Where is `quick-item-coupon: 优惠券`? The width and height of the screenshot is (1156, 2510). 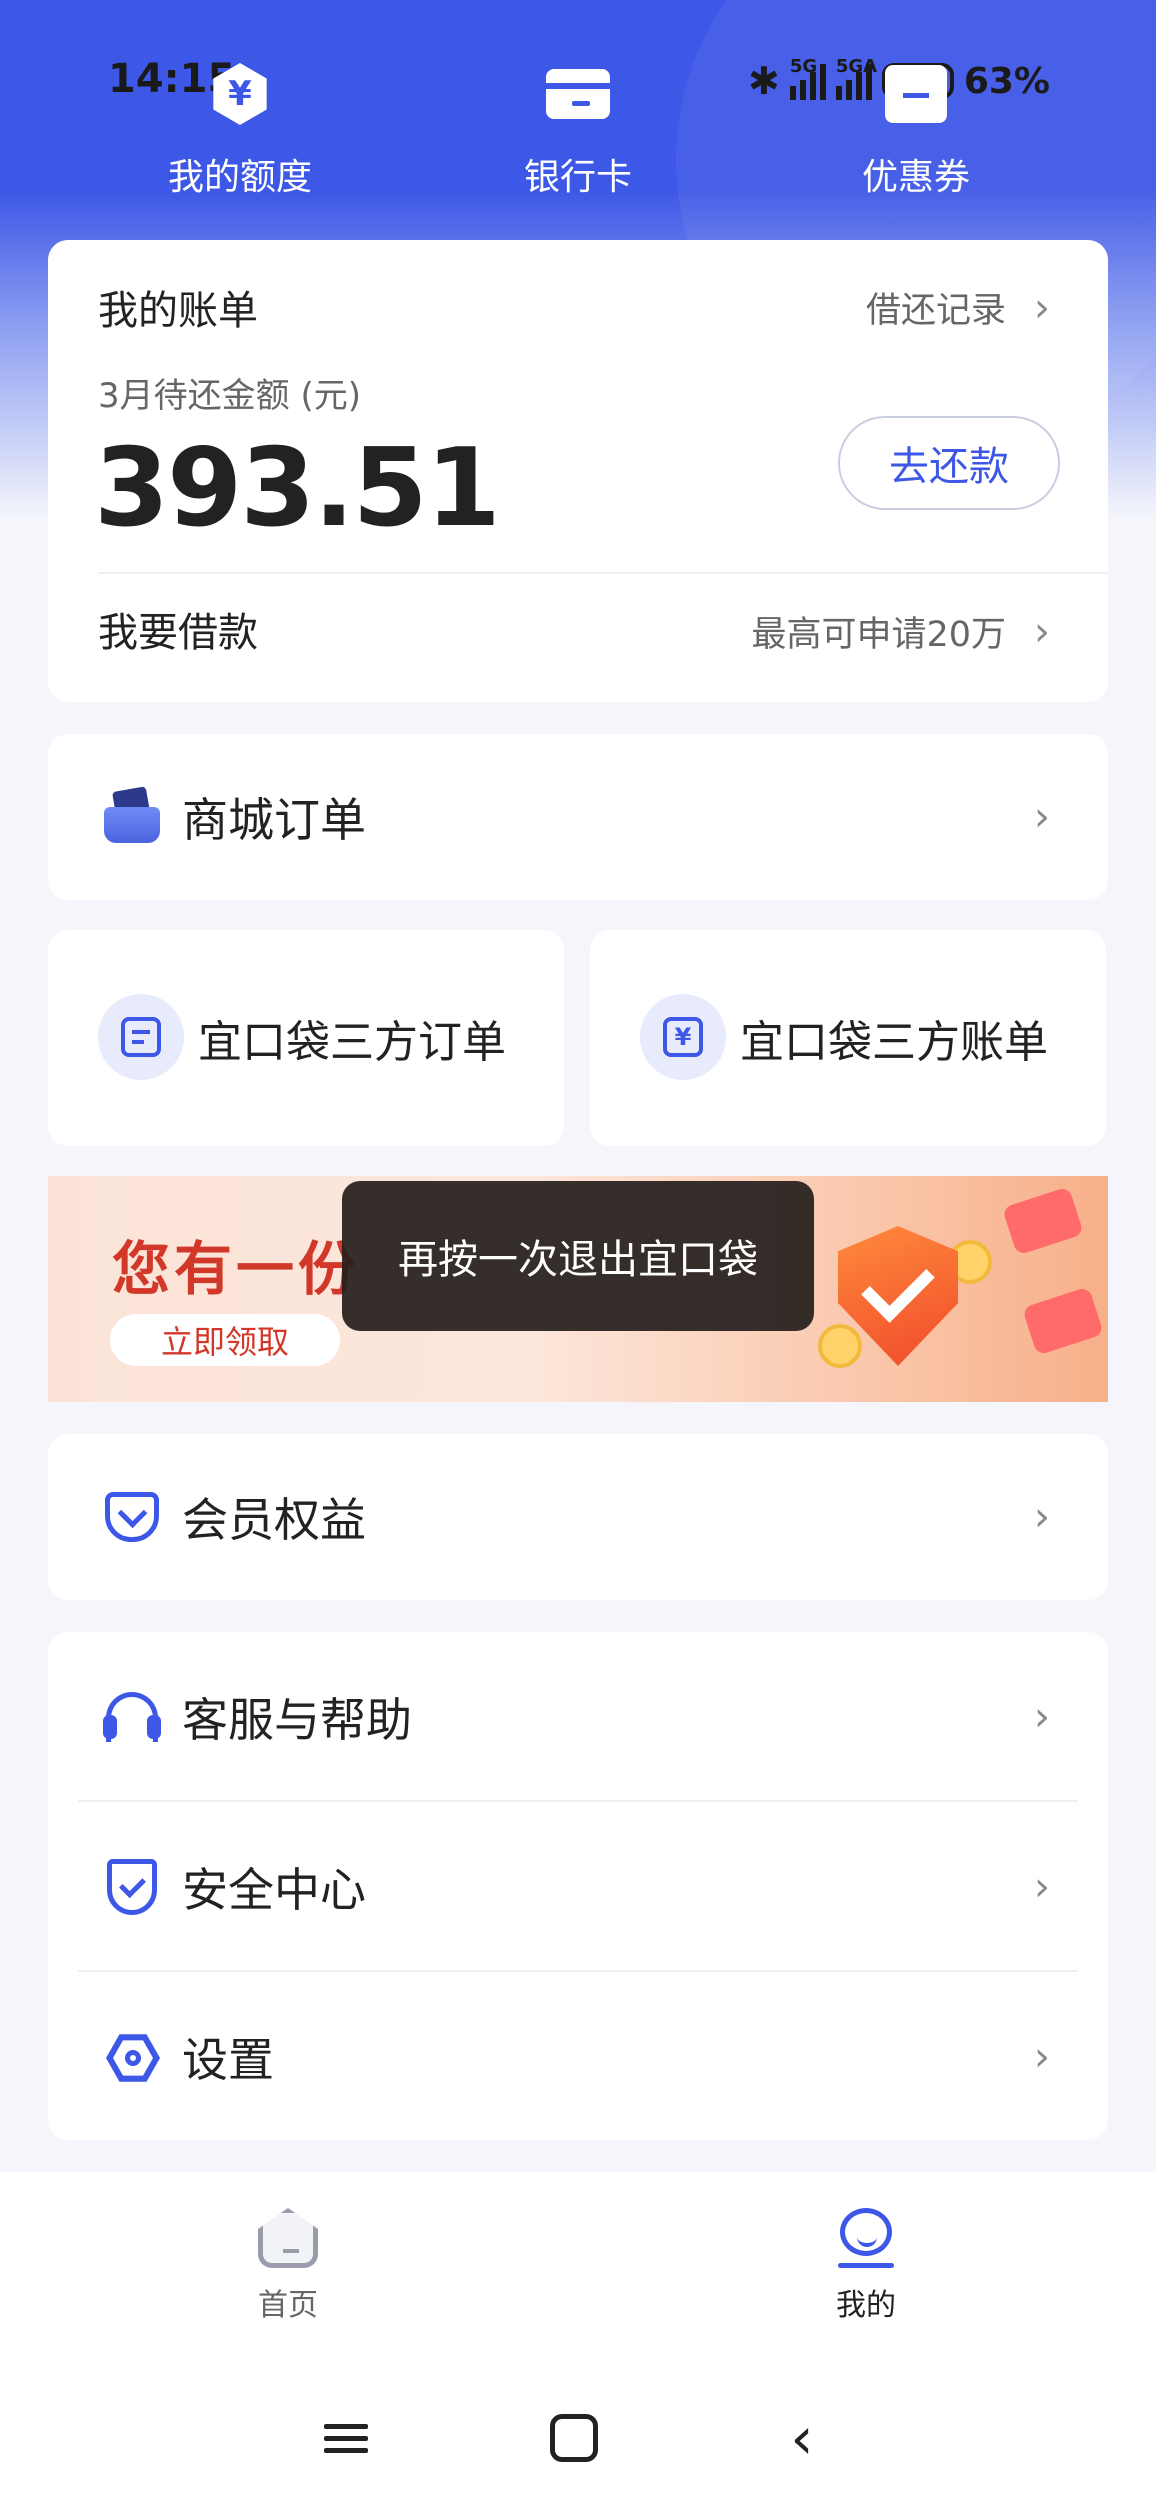 quick-item-coupon: 优惠券 is located at coordinates (916, 131).